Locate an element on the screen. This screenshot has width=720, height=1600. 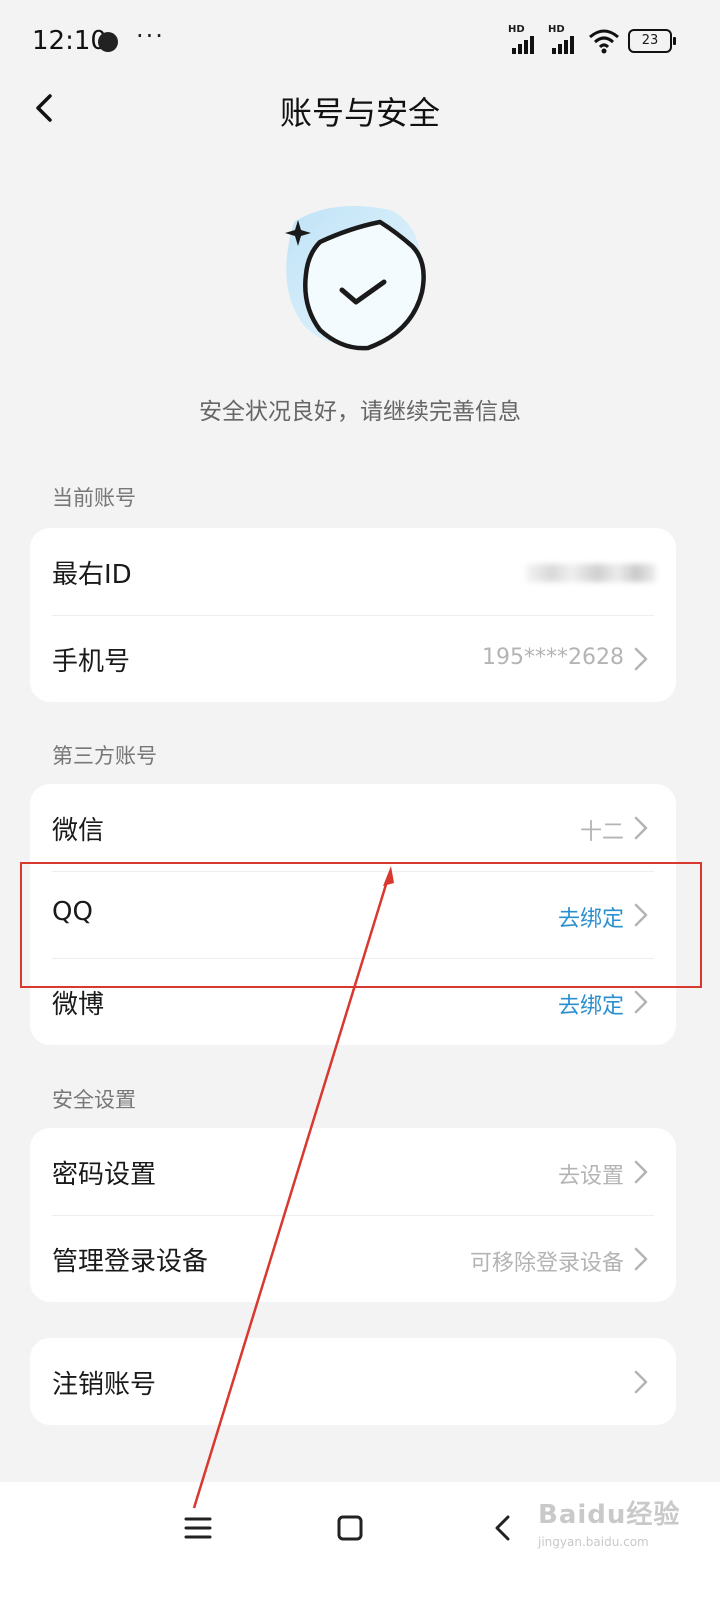
row-value: 195****2628 is located at coordinates (553, 657).